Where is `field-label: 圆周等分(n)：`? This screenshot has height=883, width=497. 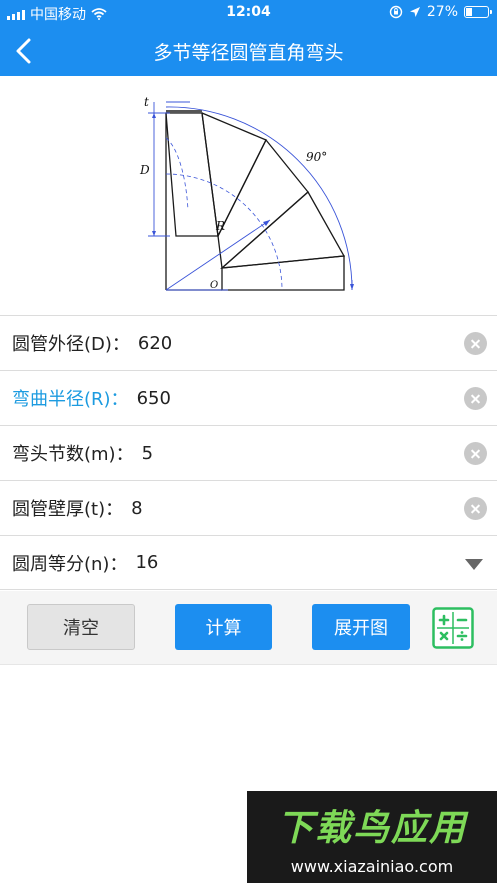
field-label: 圆周等分(n)： is located at coordinates (70, 564).